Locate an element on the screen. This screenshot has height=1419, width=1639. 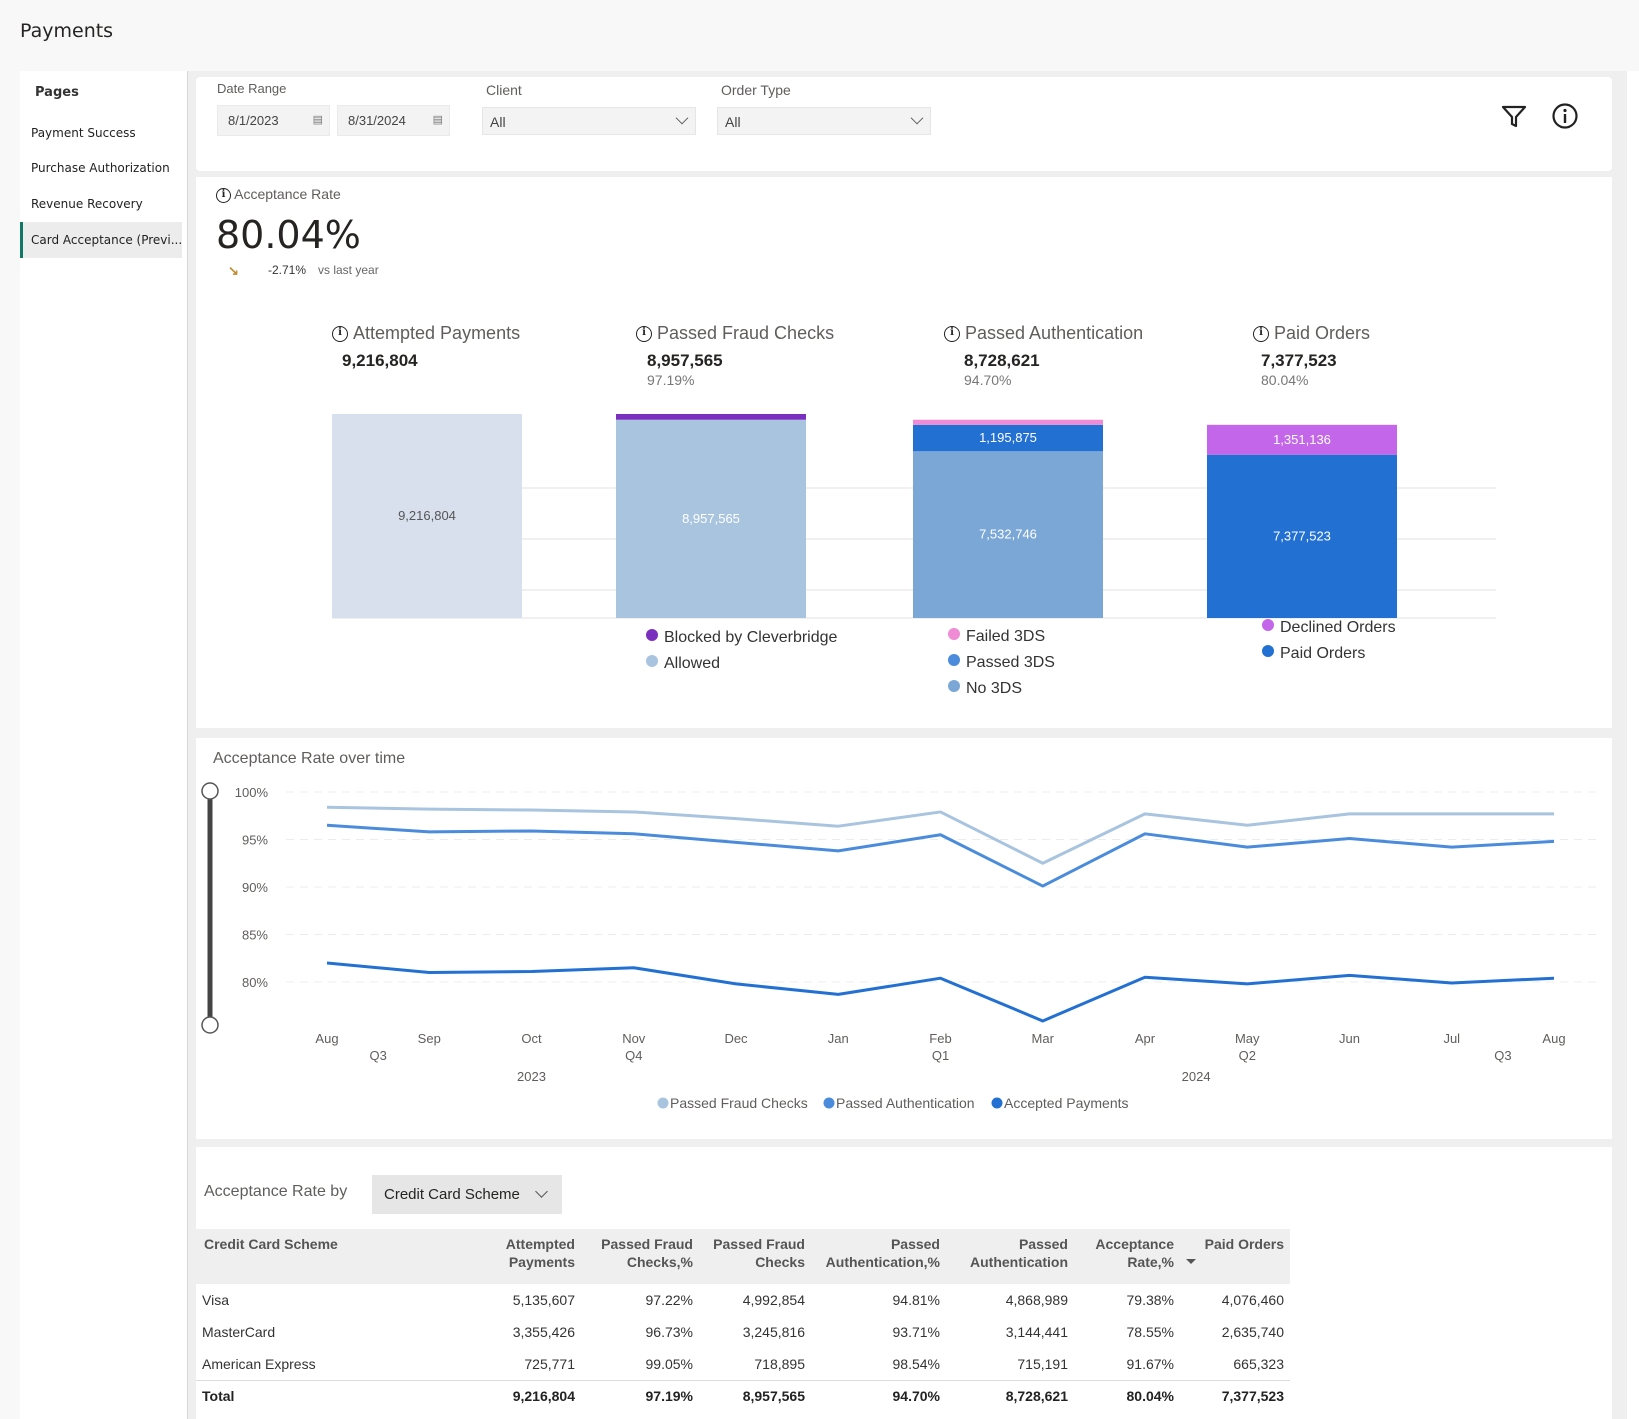
right-edge is located at coordinates (1633, 745).